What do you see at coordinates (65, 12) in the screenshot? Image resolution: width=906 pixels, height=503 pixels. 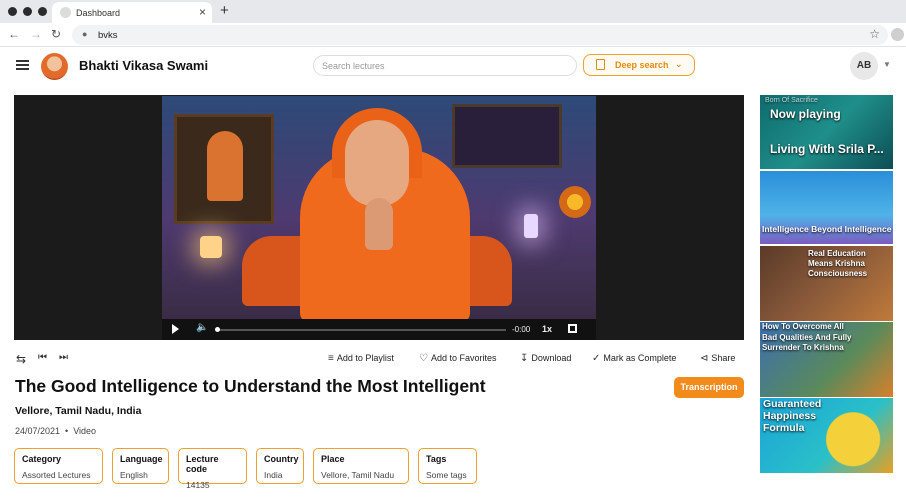 I see `tab-favicon-icon` at bounding box center [65, 12].